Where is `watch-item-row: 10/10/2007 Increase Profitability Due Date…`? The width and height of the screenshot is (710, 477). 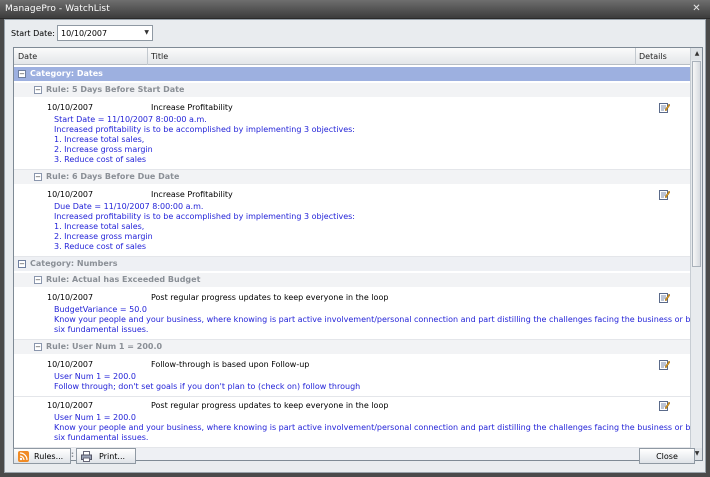
watch-item-row: 10/10/2007 Increase Profitability Due Date… is located at coordinates (352, 221).